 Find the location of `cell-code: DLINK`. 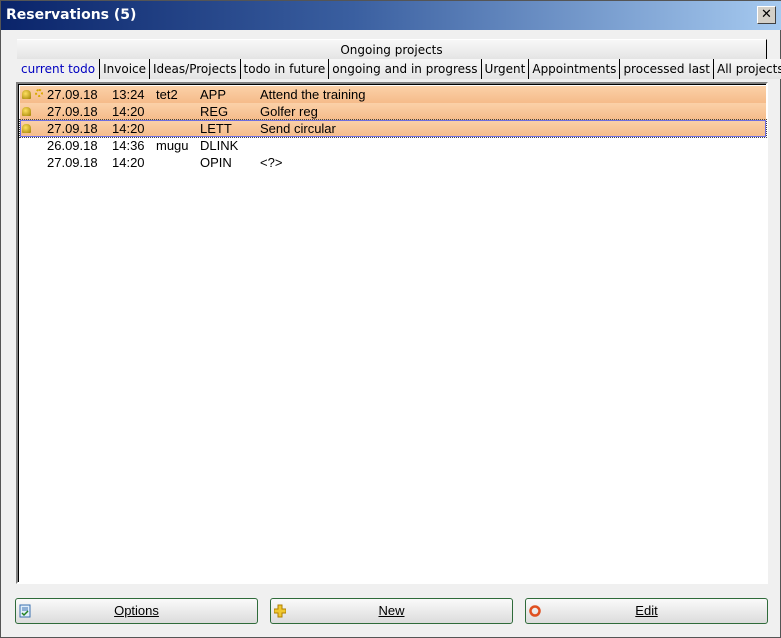

cell-code: DLINK is located at coordinates (219, 145).